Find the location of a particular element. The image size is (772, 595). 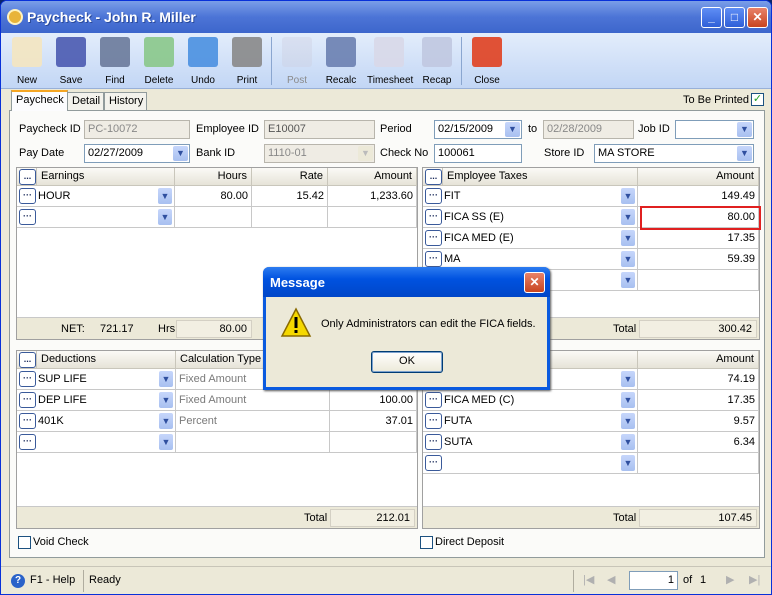

to-be-printed-checkbox: ✓ is located at coordinates (757, 99).